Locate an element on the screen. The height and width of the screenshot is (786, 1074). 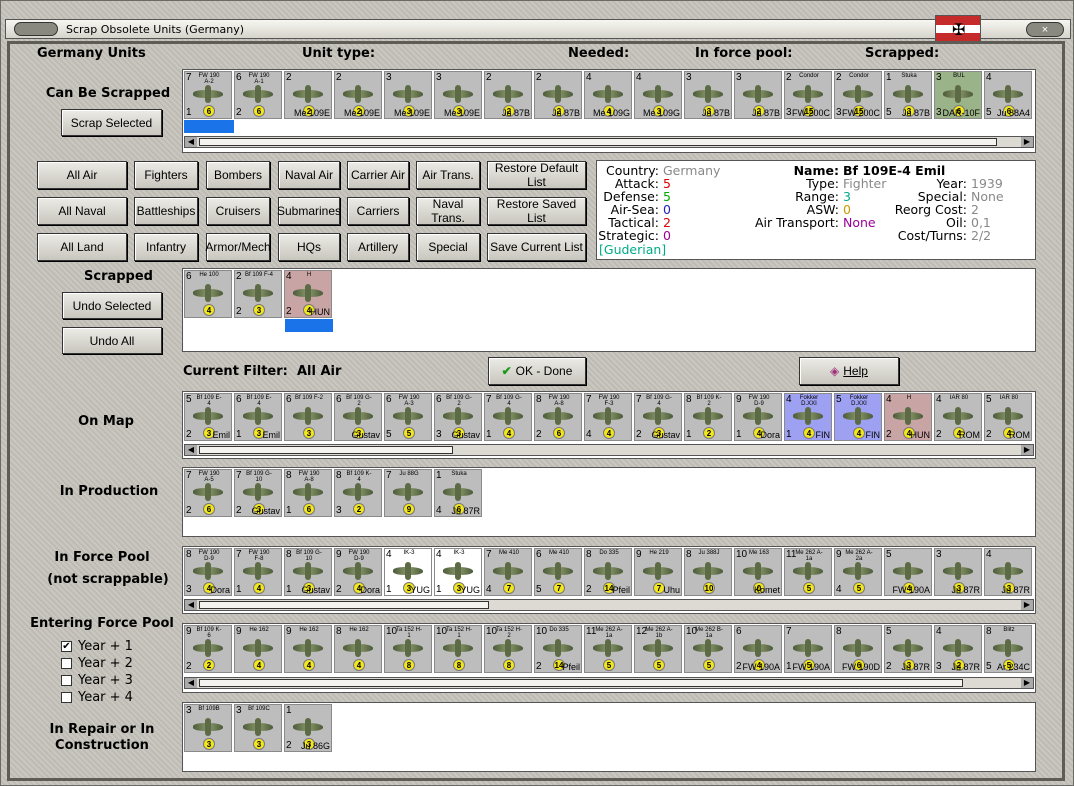
unit-counter: 3 BUL 3 6 DAR-10F is located at coordinates (958, 95).